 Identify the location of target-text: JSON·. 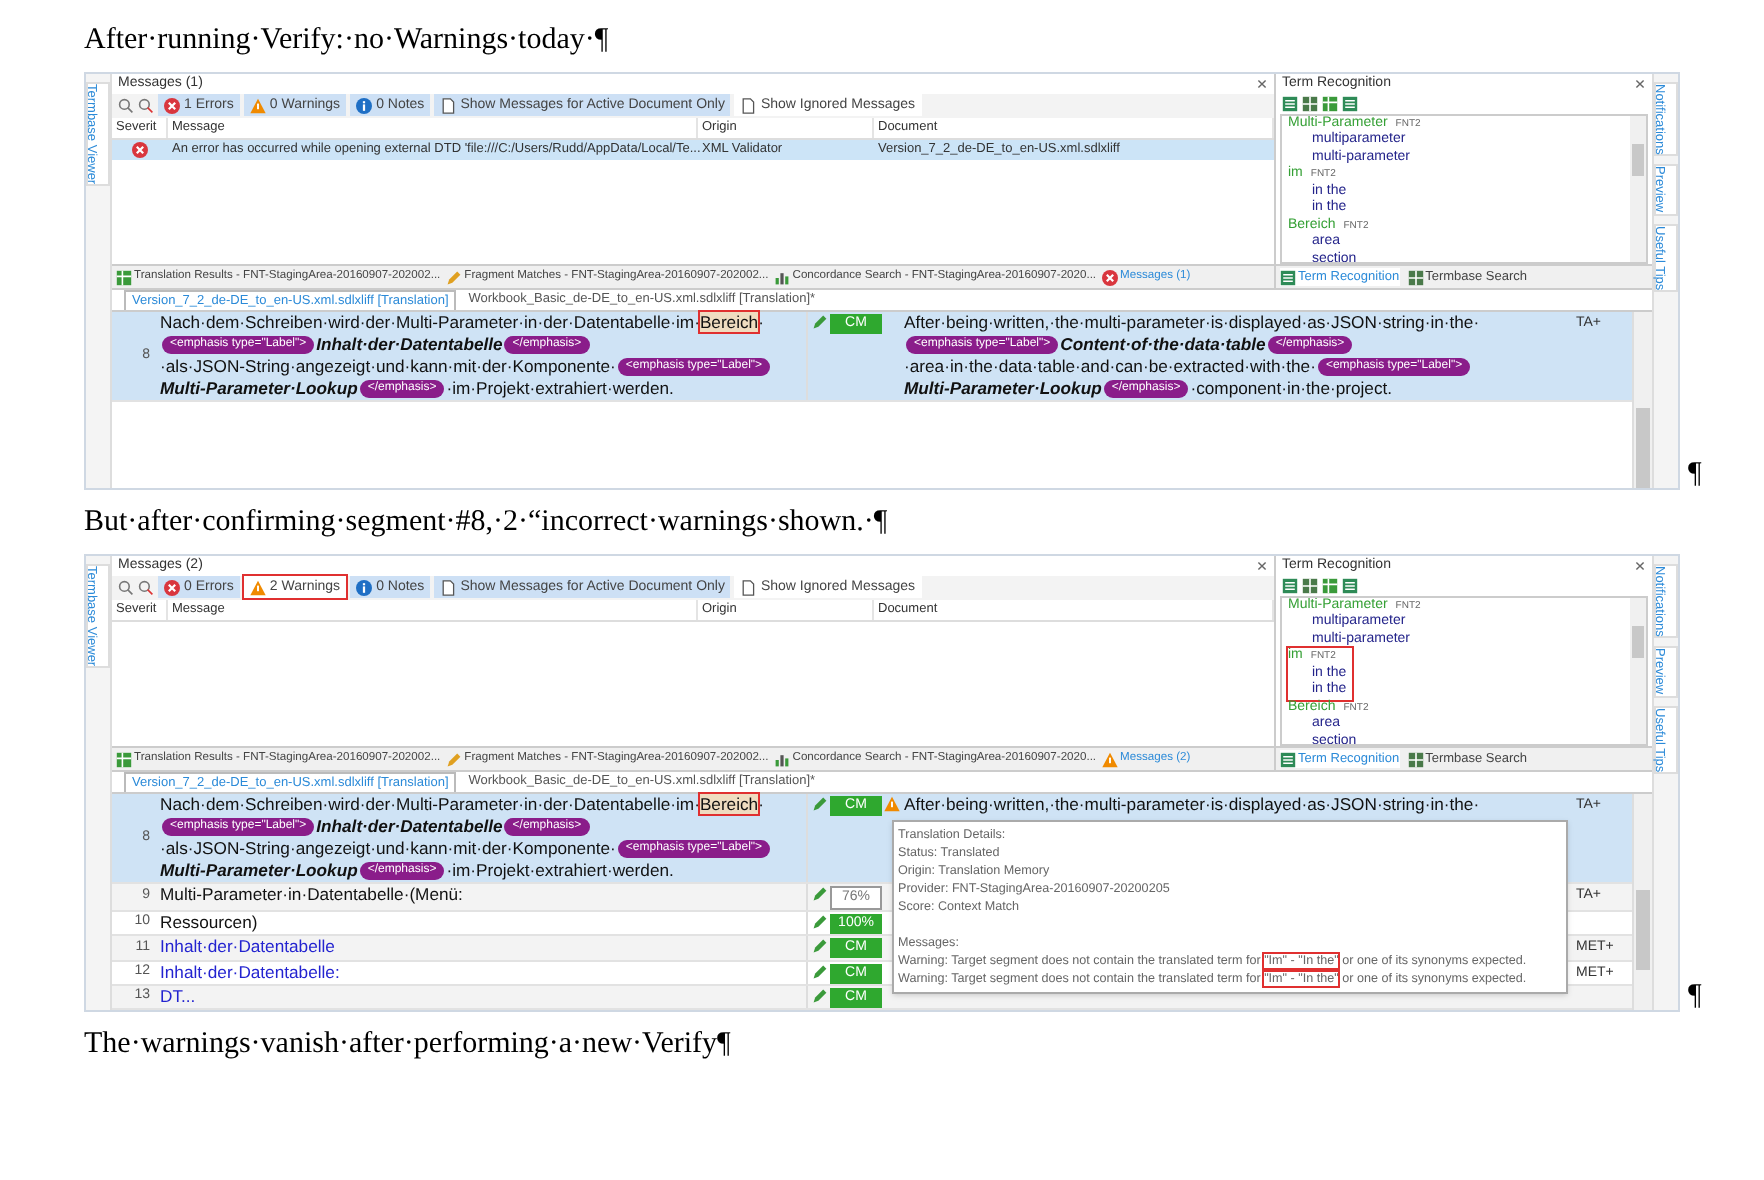
(1357, 804).